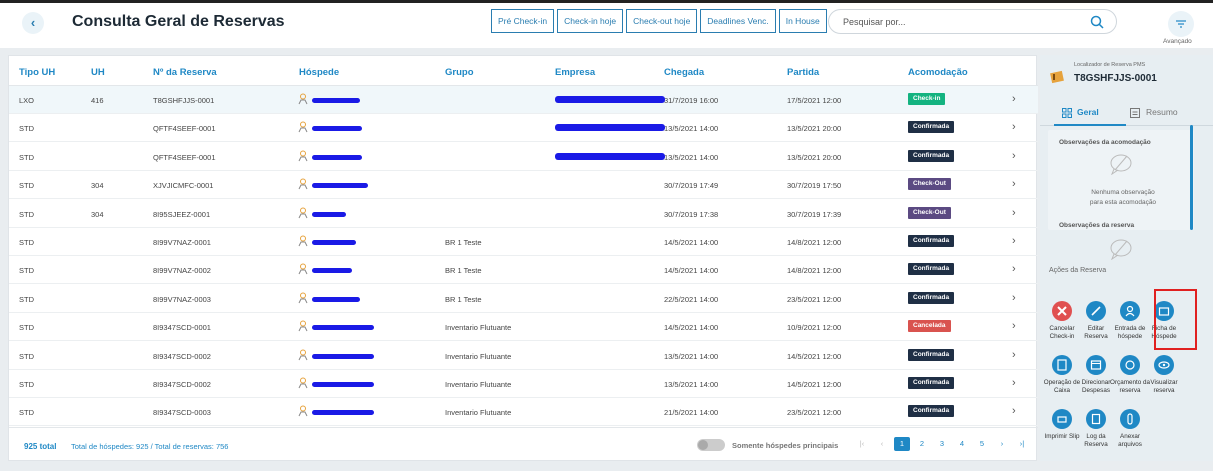  Describe the element at coordinates (862, 444) in the screenshot. I see `first-page-icon: |‹` at that location.